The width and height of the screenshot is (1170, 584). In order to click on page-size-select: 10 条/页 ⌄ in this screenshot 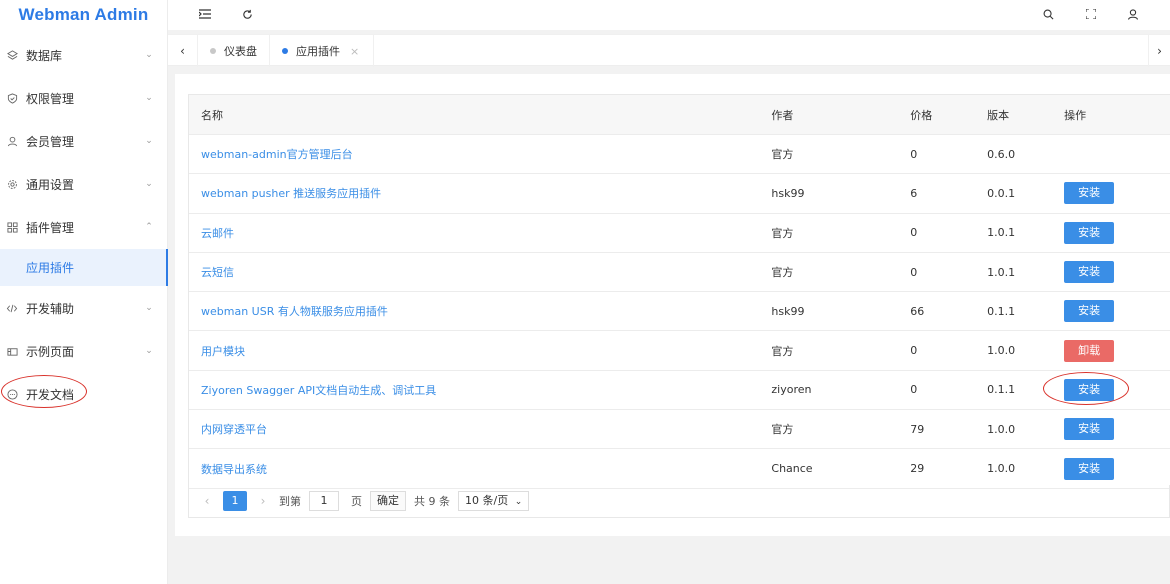, I will do `click(494, 501)`.